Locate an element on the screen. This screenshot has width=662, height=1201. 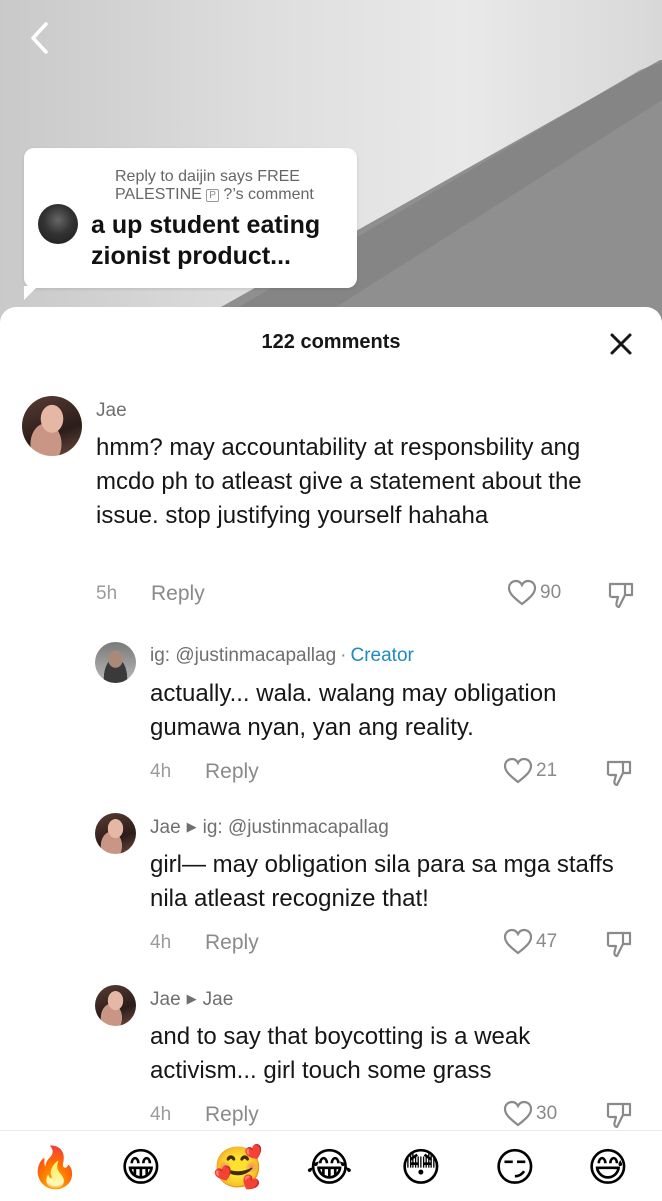
comment-username: Jae ▶ ig: @justinmacapallag is located at coordinates (269, 828).